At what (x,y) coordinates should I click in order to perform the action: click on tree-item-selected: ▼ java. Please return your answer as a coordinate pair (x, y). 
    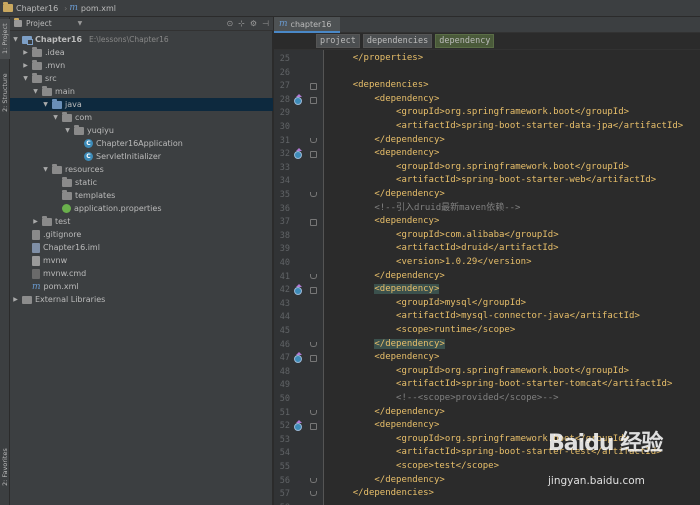
    Looking at the image, I should click on (141, 104).